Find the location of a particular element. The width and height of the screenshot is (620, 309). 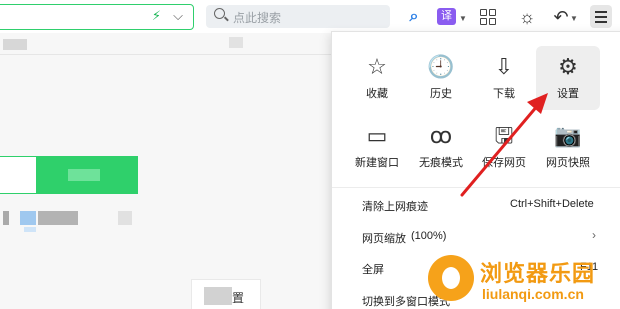

chevron-down-icon: ⌵ is located at coordinates (178, 16).